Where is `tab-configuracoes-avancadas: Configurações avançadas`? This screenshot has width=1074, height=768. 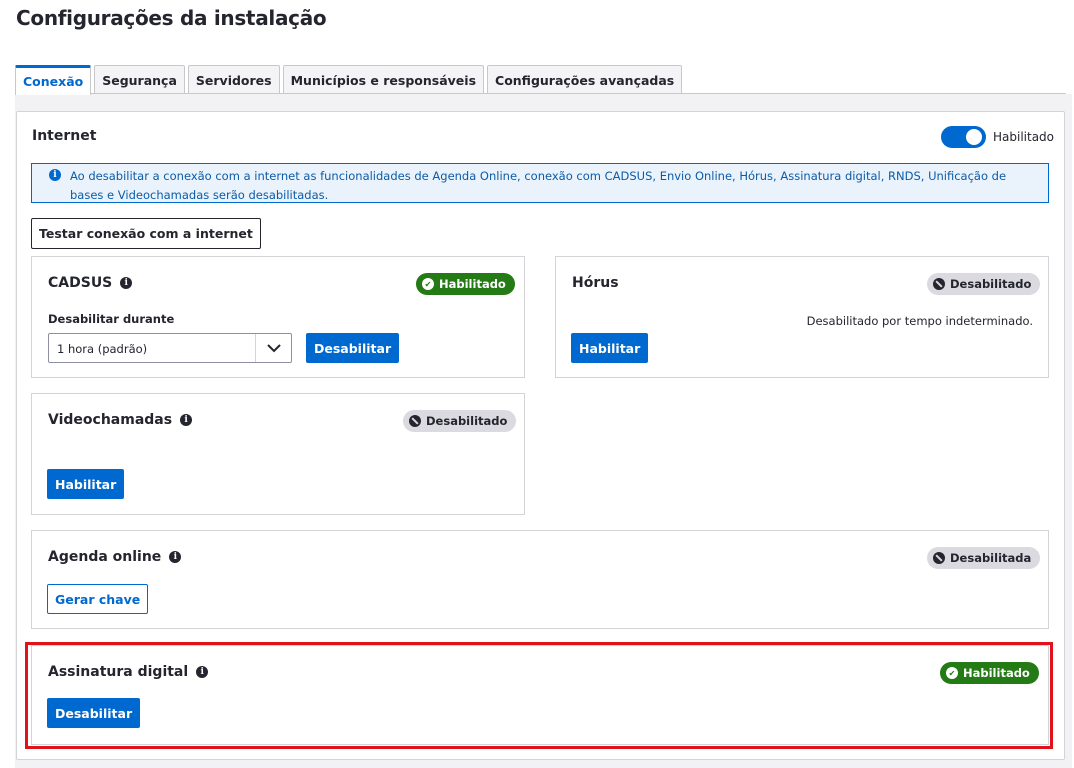
tab-configuracoes-avancadas: Configurações avançadas is located at coordinates (585, 79).